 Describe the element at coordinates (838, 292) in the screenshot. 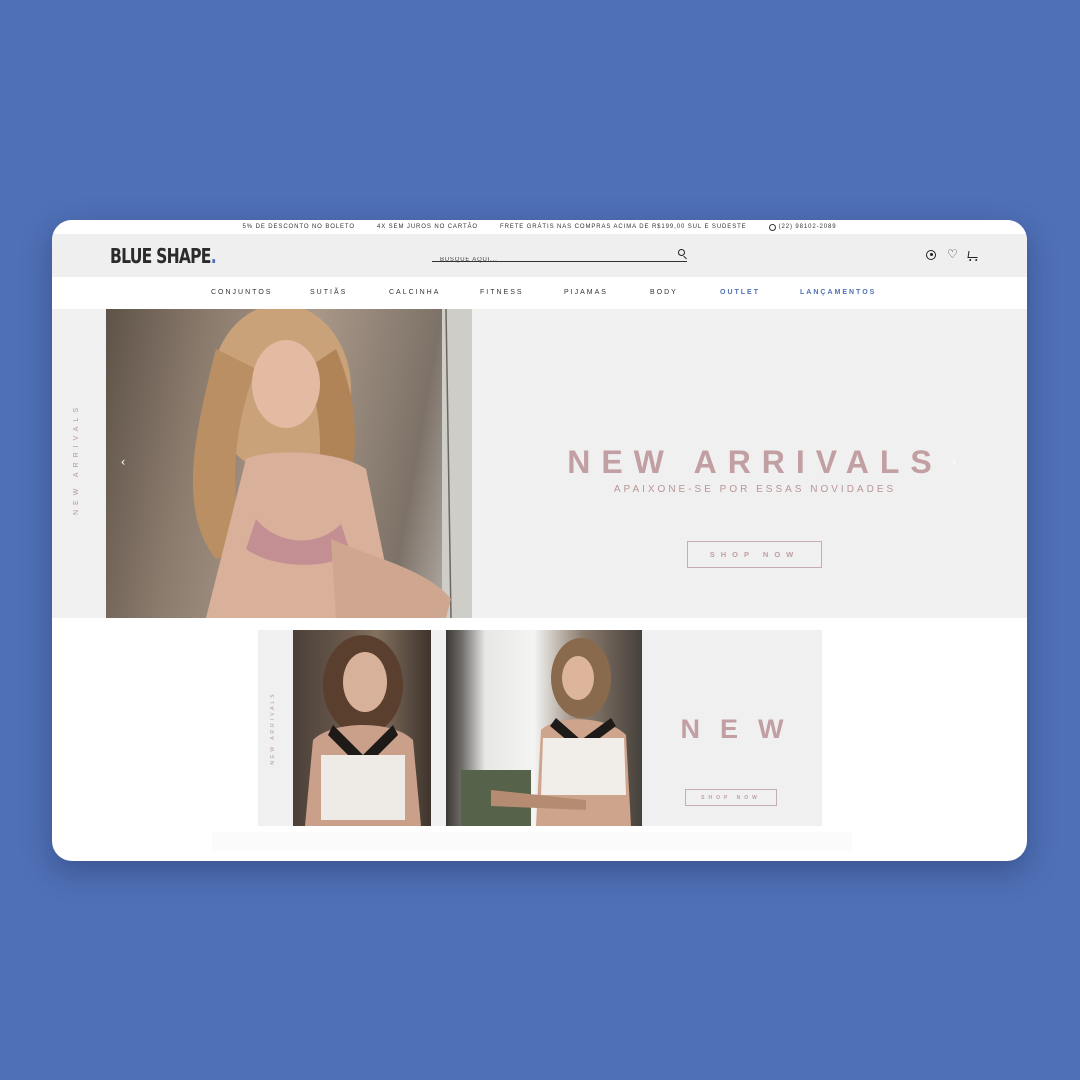

I see `nav-item-lancamentos: LANÇAMENTOS` at that location.